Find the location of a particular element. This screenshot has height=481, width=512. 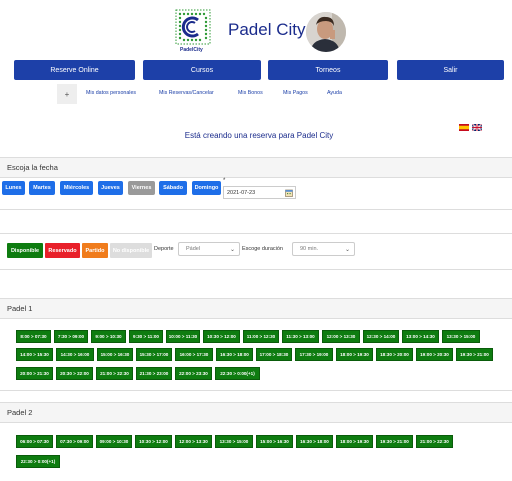

time-slot-button: 21:30 > 23:00 is located at coordinates (154, 373).